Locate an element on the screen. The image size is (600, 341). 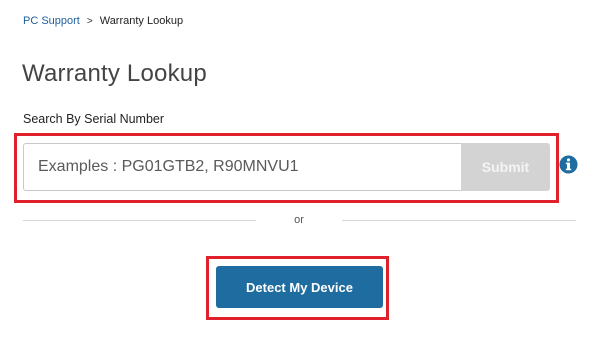
breadcrumb: PC Support > Warranty Lookup is located at coordinates (103, 21).